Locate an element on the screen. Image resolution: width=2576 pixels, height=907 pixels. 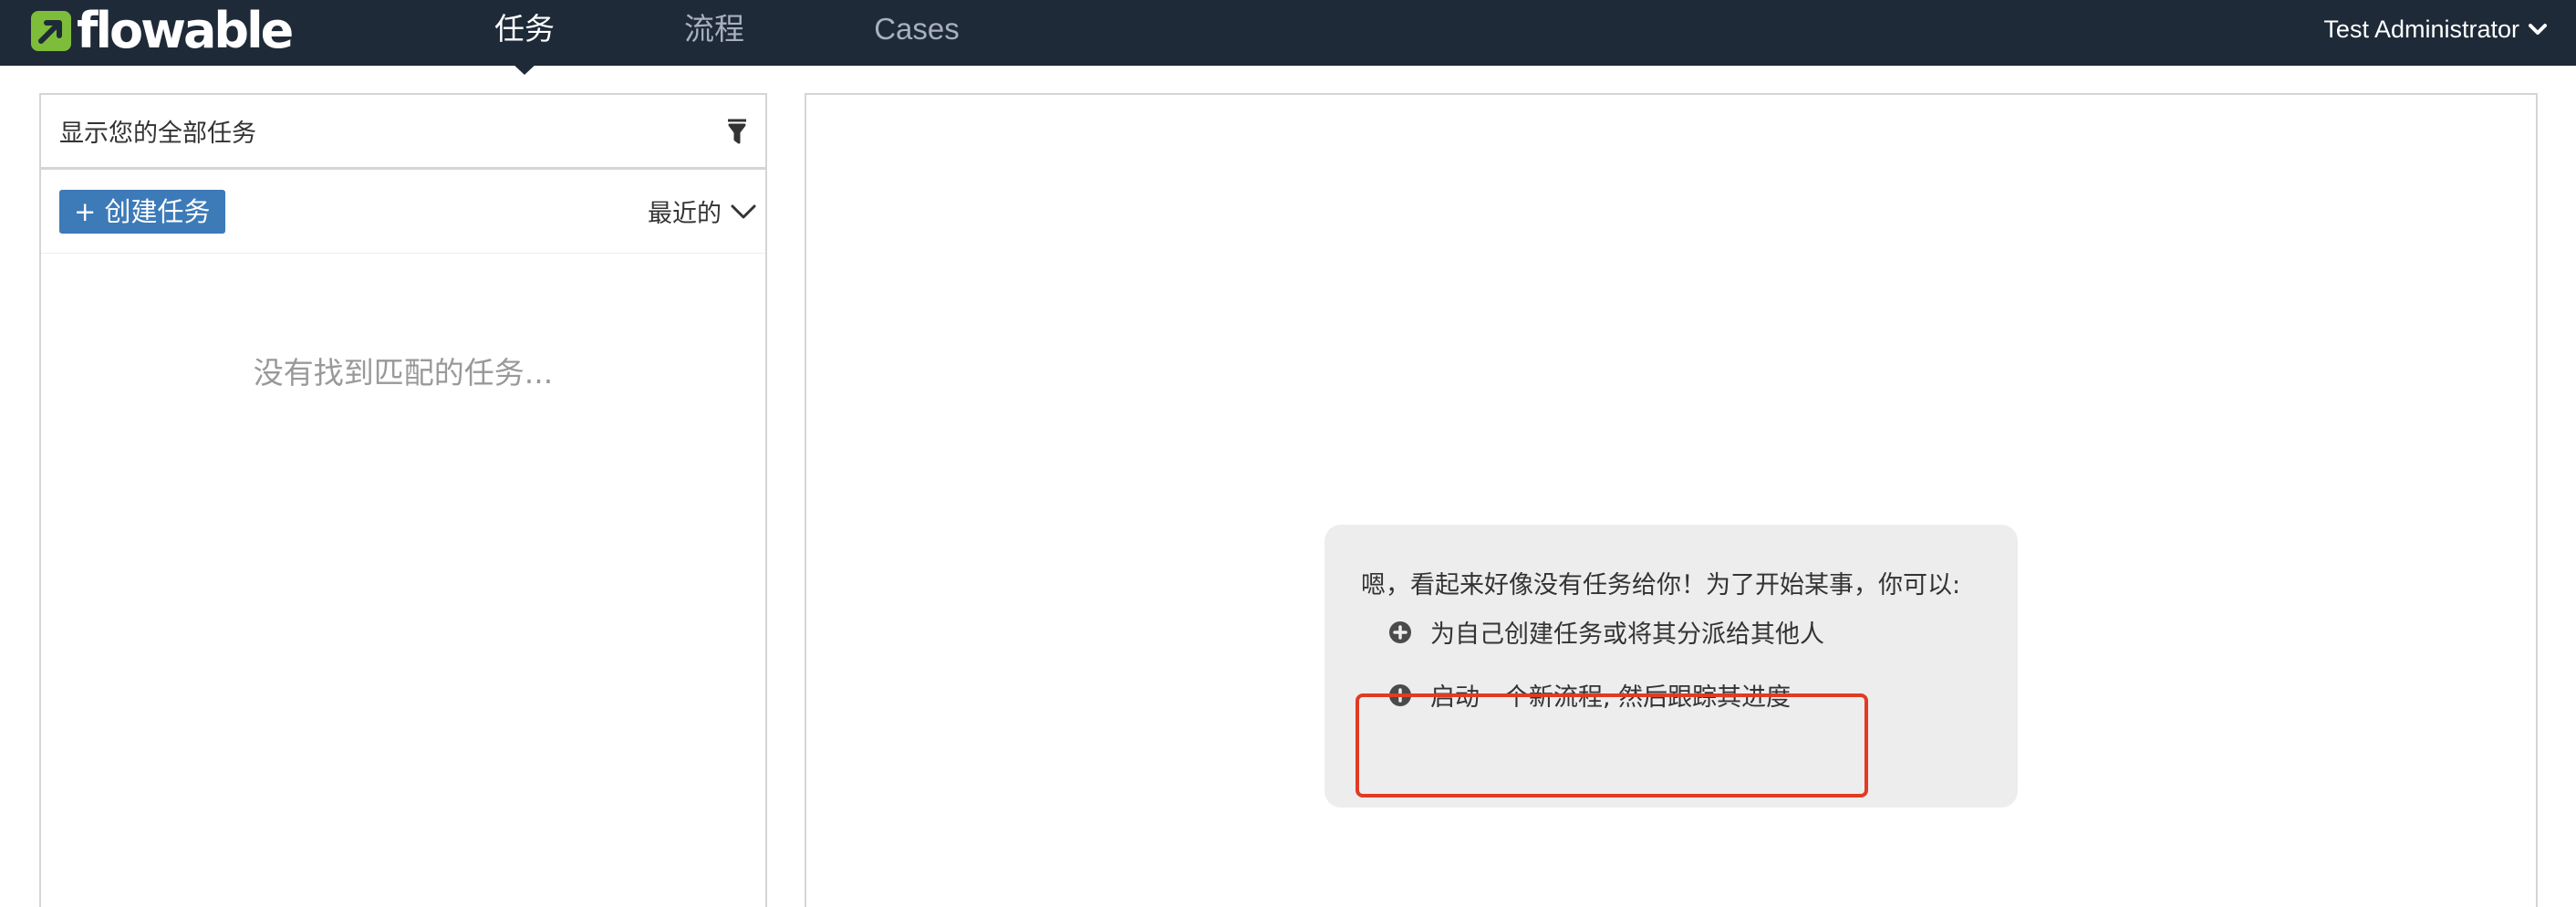
create-task-button: + 创建任务 is located at coordinates (142, 211).